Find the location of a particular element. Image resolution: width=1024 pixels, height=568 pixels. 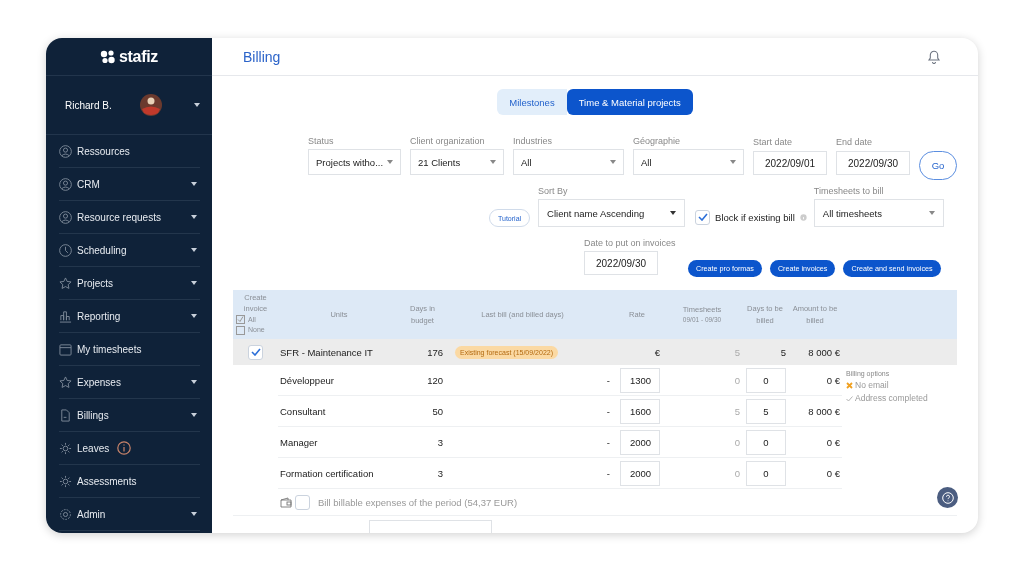

clock-icon is located at coordinates (65, 250).